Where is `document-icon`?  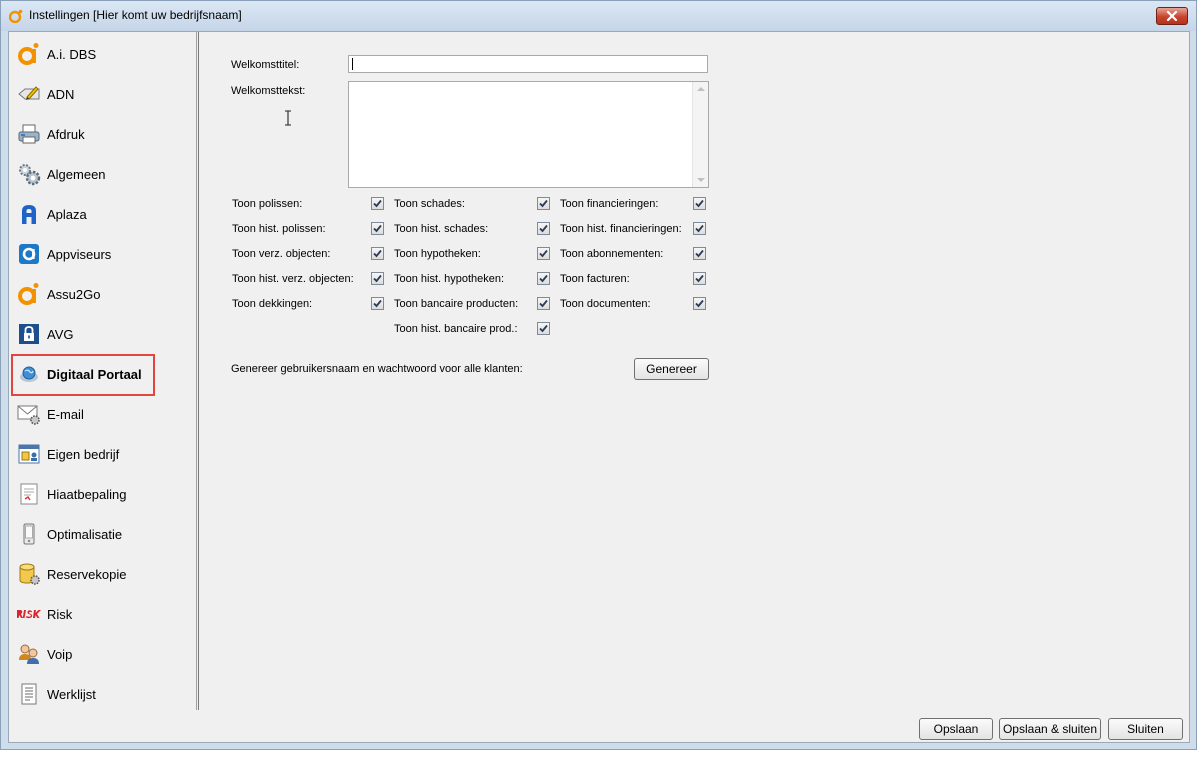
document-icon is located at coordinates (29, 494).